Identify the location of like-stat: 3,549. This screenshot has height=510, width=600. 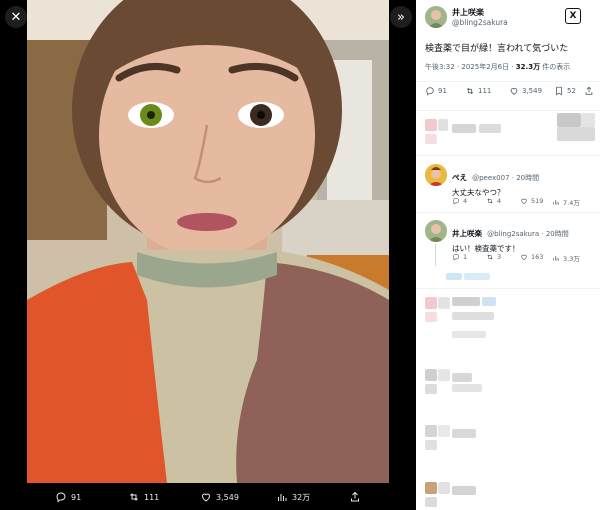
(525, 91).